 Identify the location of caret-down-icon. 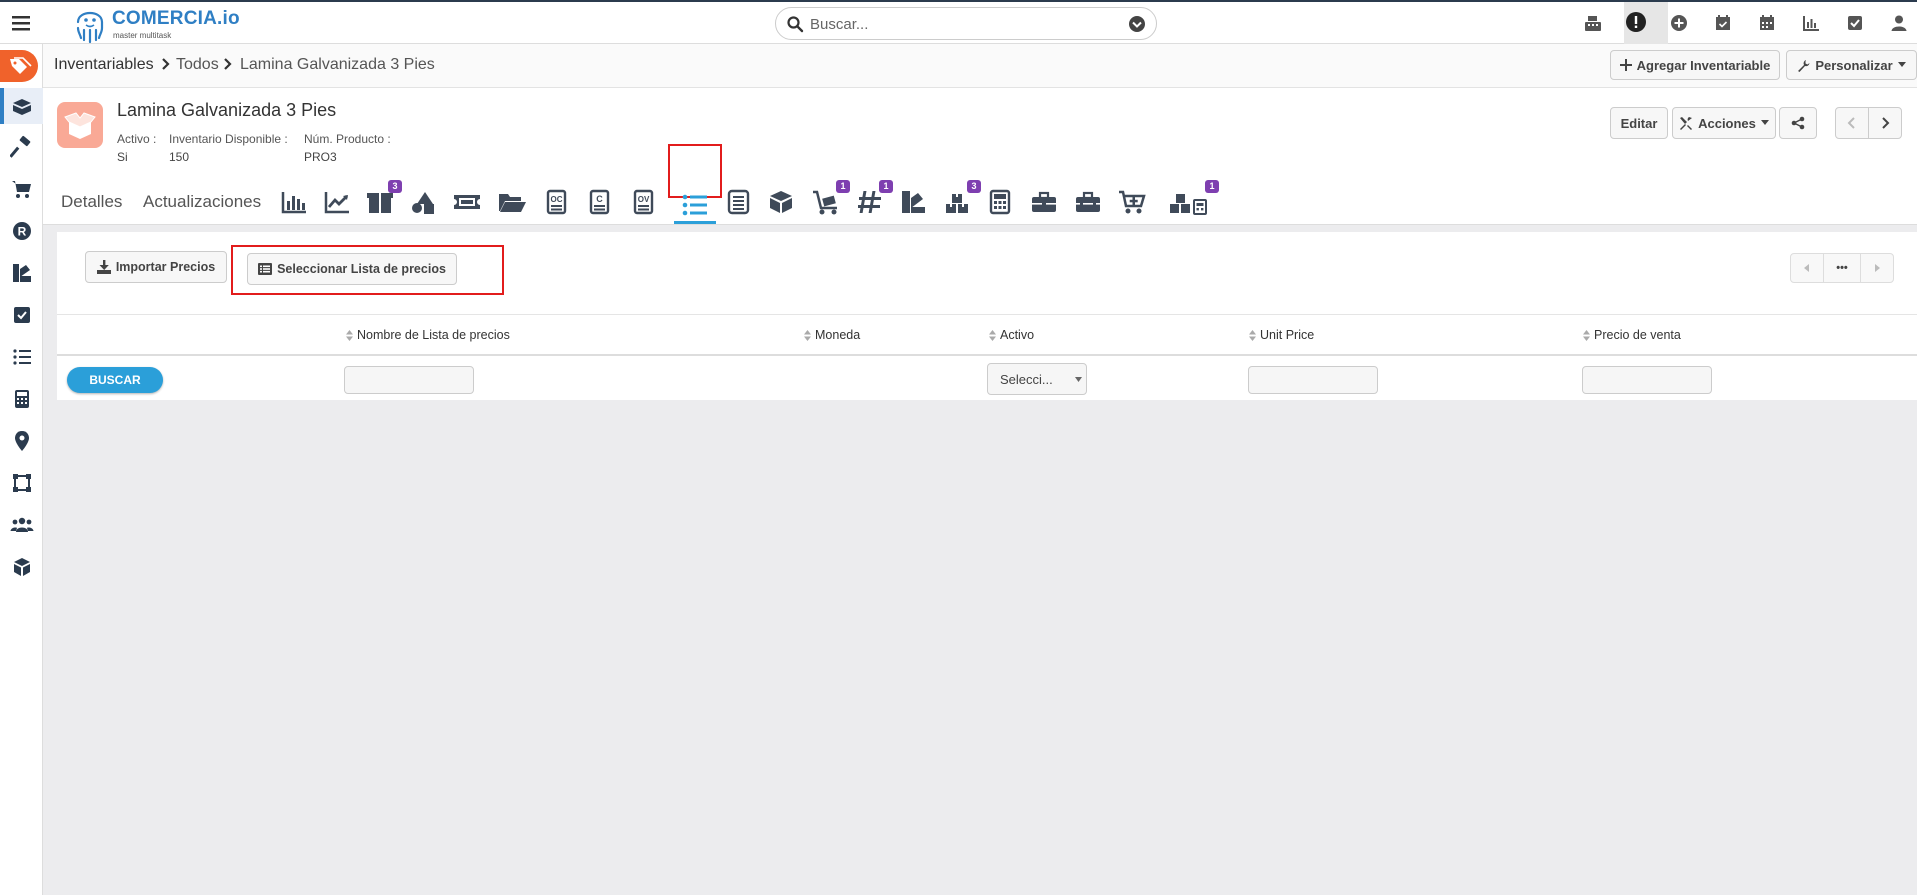
(1901, 64).